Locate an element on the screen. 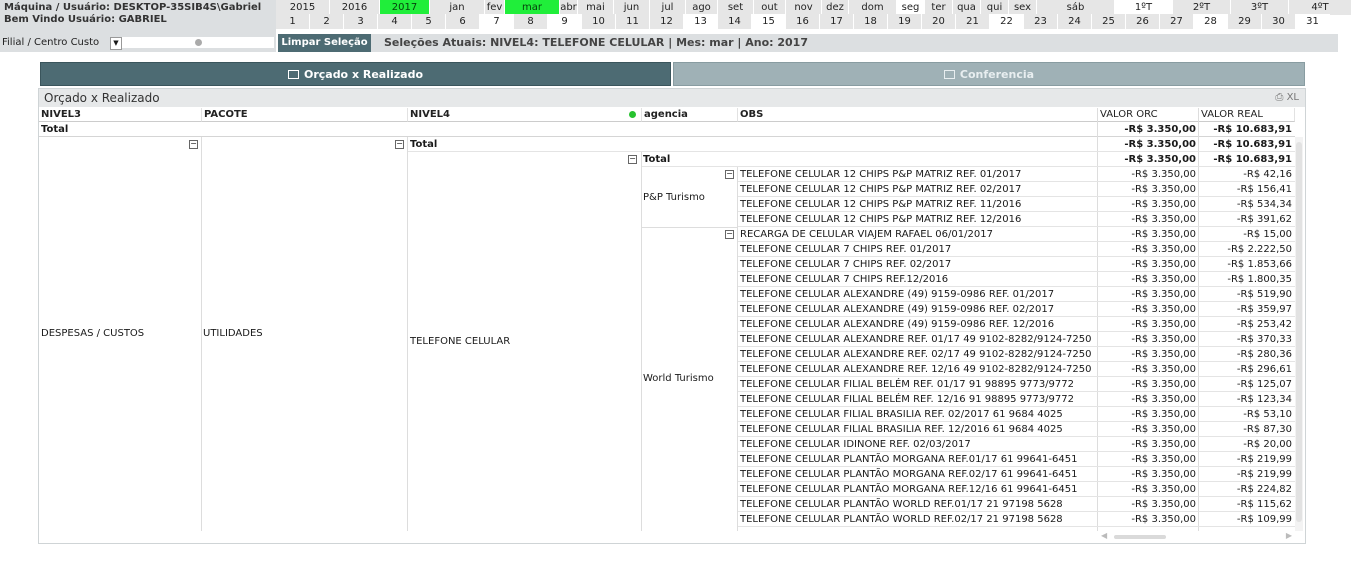 This screenshot has height=570, width=1353. calendar-day-cell: 23 is located at coordinates (1041, 21).